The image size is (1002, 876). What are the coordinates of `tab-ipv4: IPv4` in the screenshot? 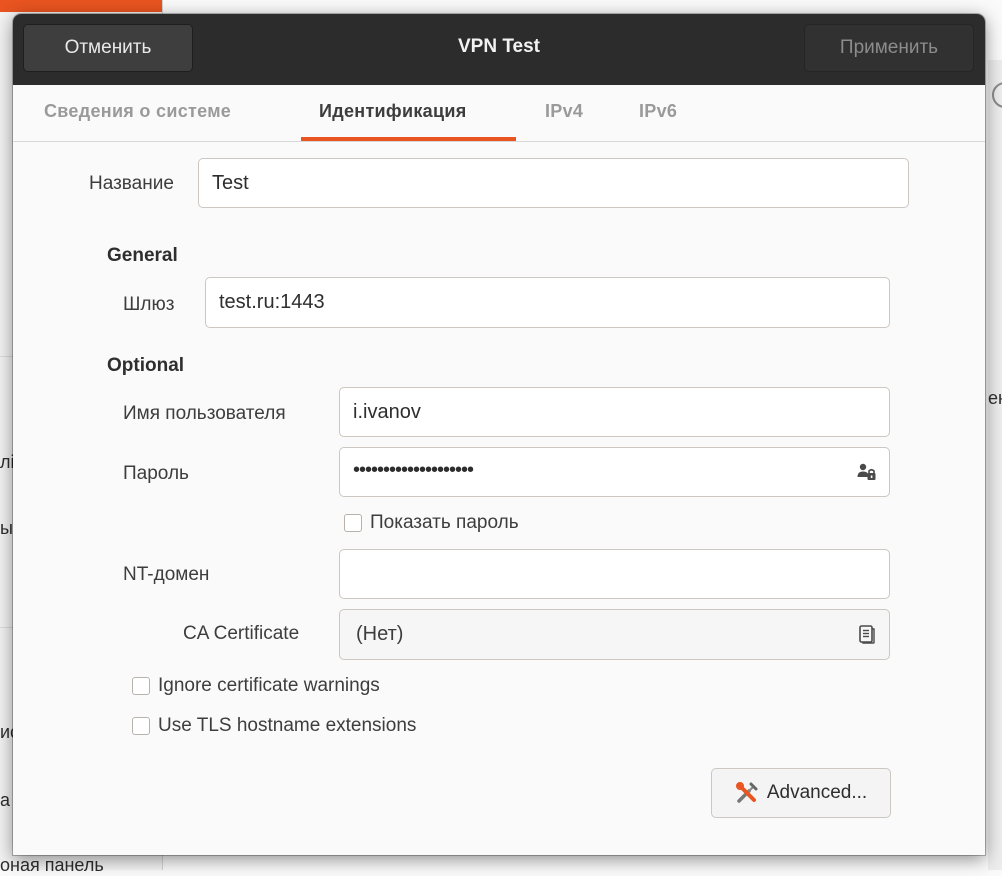 It's located at (564, 111).